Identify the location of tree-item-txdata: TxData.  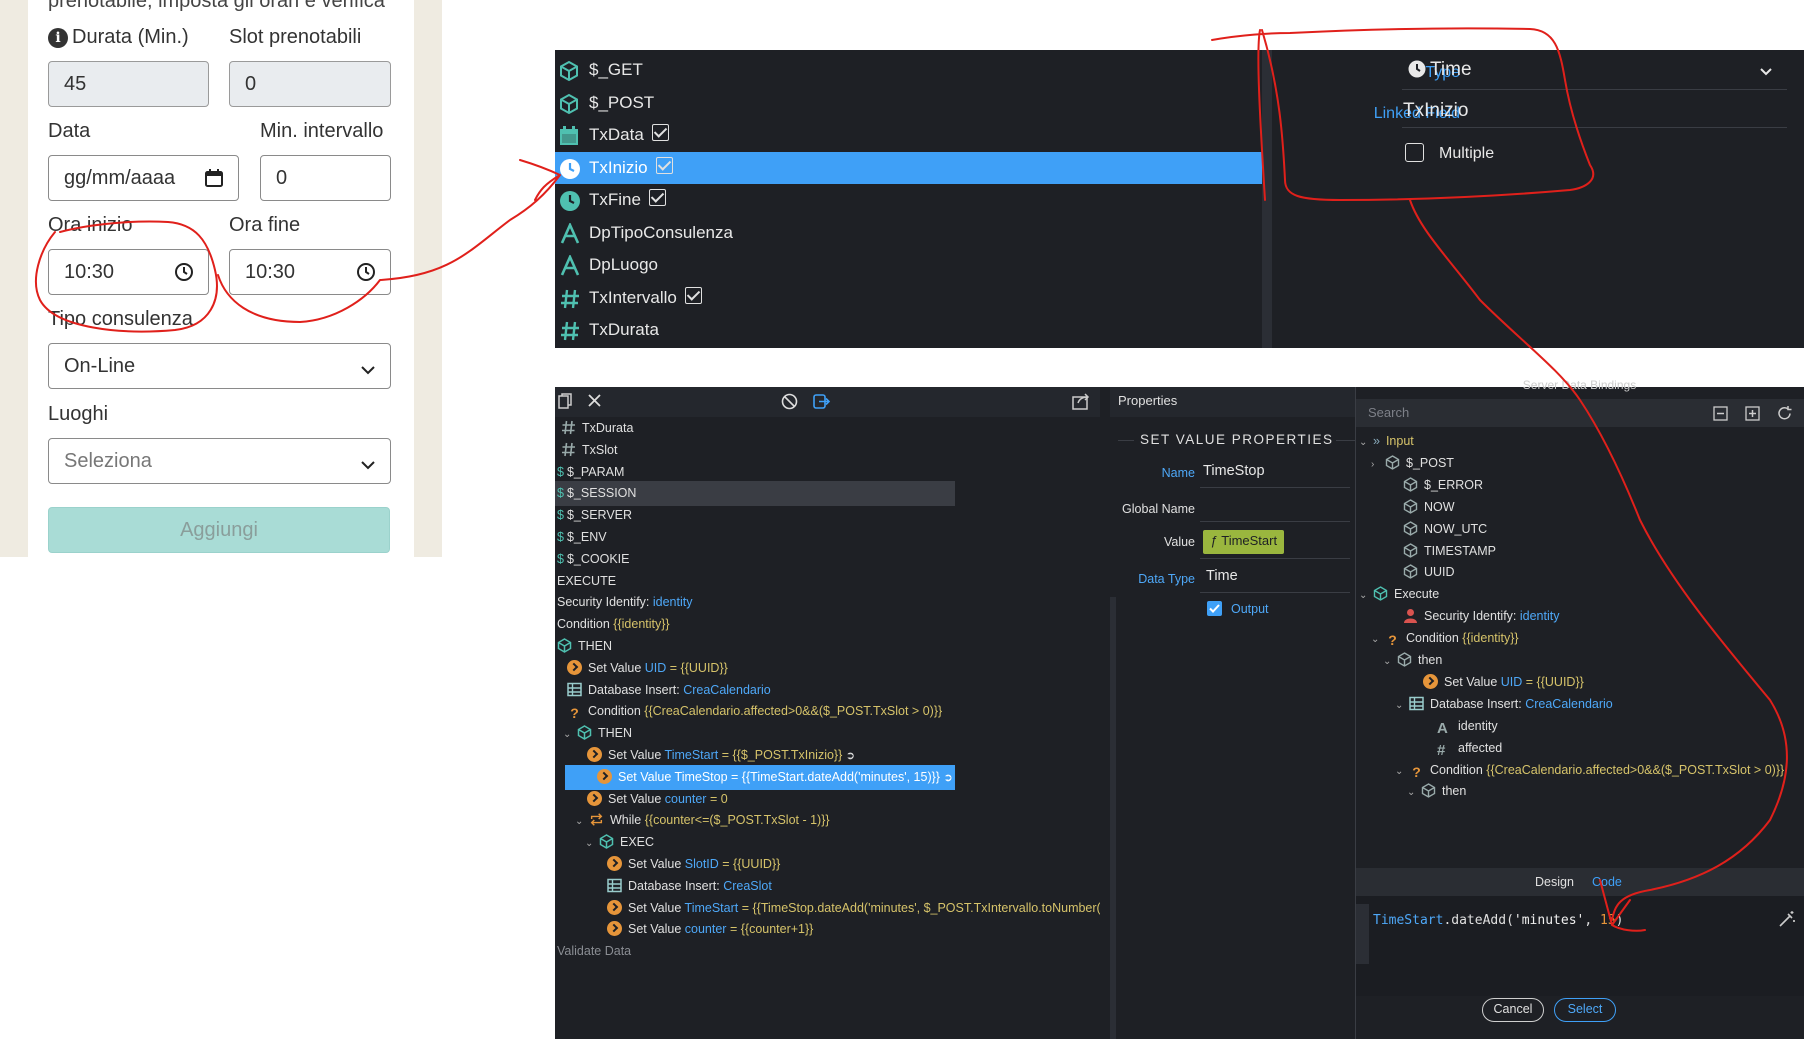
(908, 135).